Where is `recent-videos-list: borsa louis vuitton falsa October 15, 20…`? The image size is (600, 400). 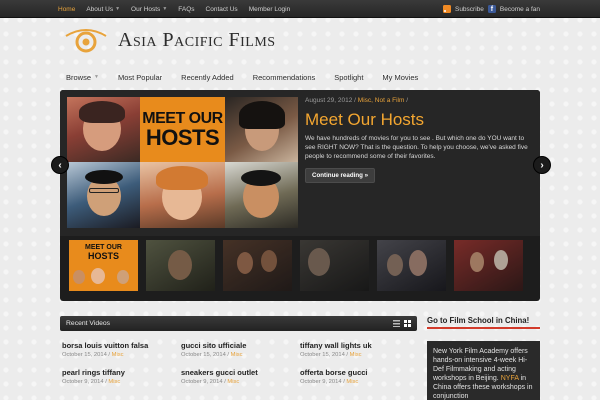
recent-videos-list: borsa louis vuitton falsa October 15, 20… is located at coordinates (238, 358).